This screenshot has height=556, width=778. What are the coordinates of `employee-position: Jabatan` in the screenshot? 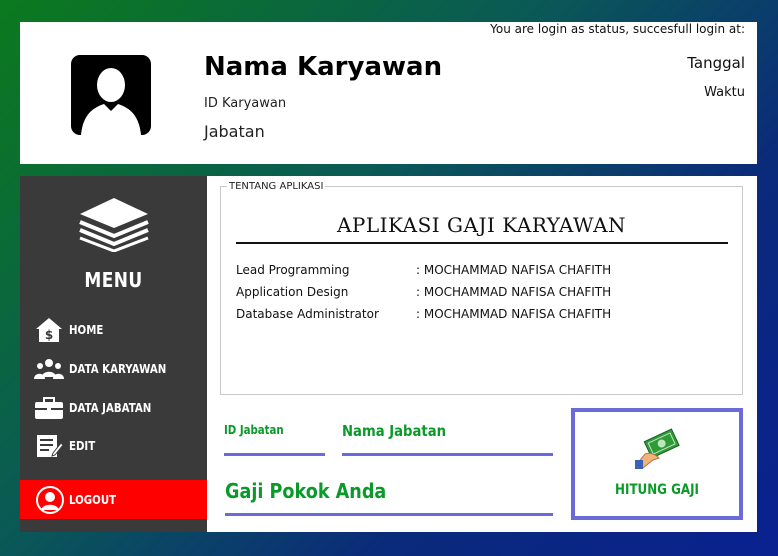 It's located at (234, 131).